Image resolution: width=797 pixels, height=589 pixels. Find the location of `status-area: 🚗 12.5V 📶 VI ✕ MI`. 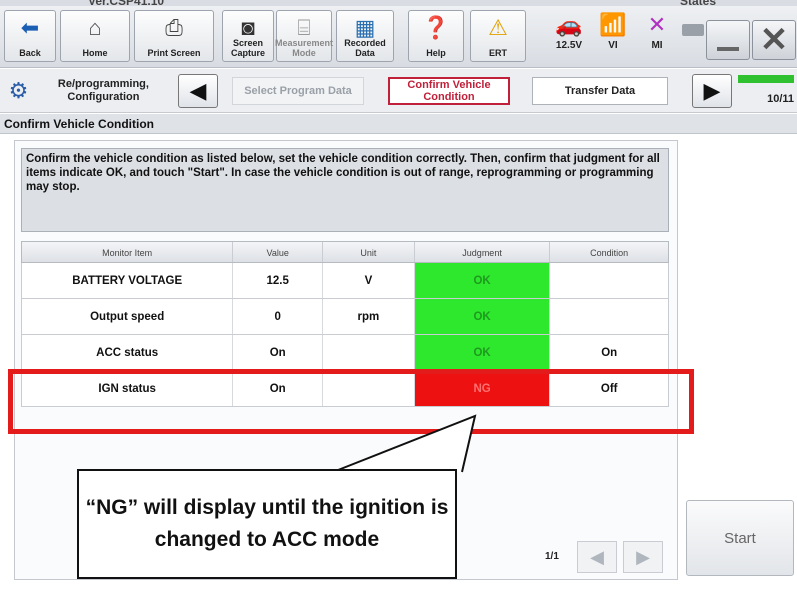

status-area: 🚗 12.5V 📶 VI ✕ MI is located at coordinates (628, 36).